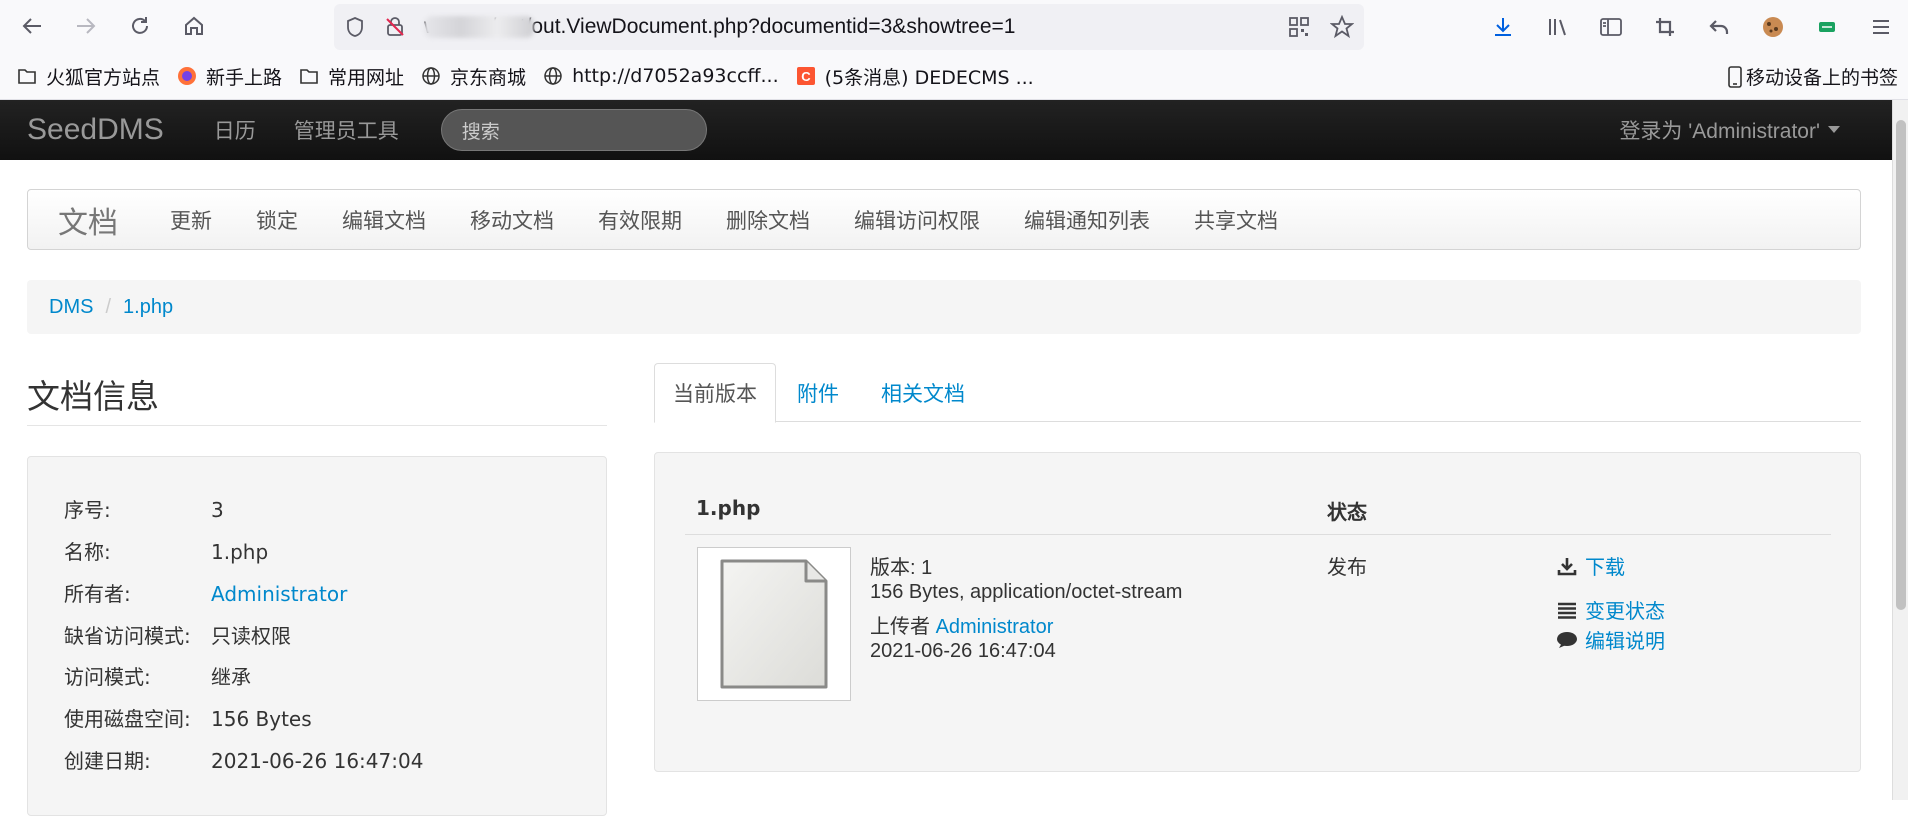 The image size is (1908, 816). What do you see at coordinates (148, 307) in the screenshot?
I see `breadcrumb-current: 1.php` at bounding box center [148, 307].